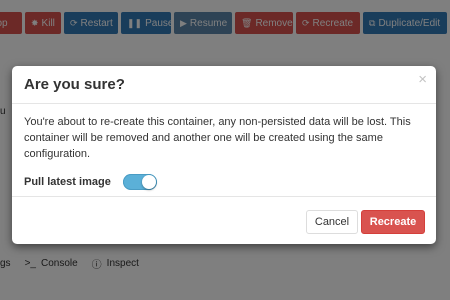 The image size is (450, 300). Describe the element at coordinates (393, 222) in the screenshot. I see `recreate-confirm-button: Recreate` at that location.